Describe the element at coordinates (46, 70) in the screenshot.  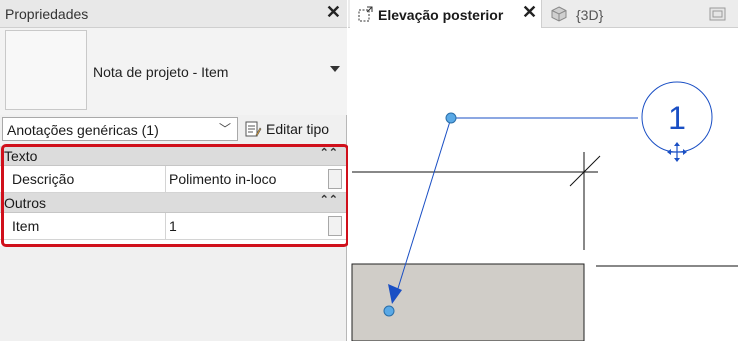
I see `type-preview-image` at that location.